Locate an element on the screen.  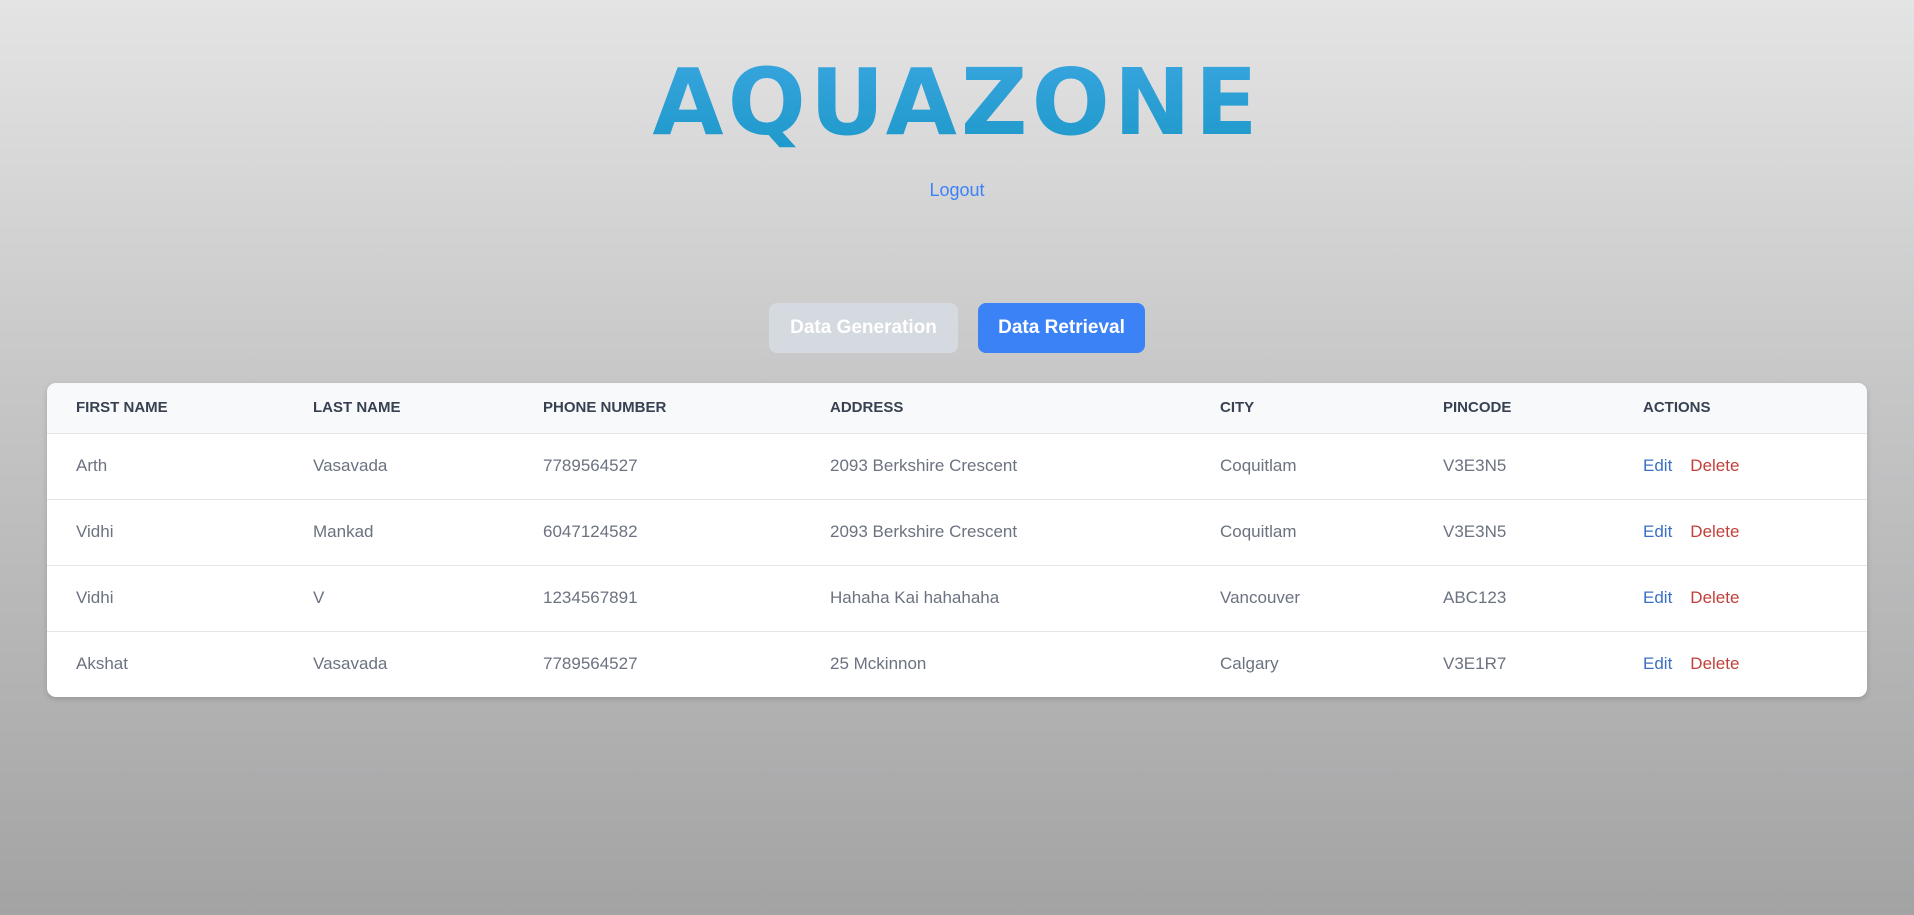
column-header-first-name: FIRST NAME is located at coordinates (122, 408).